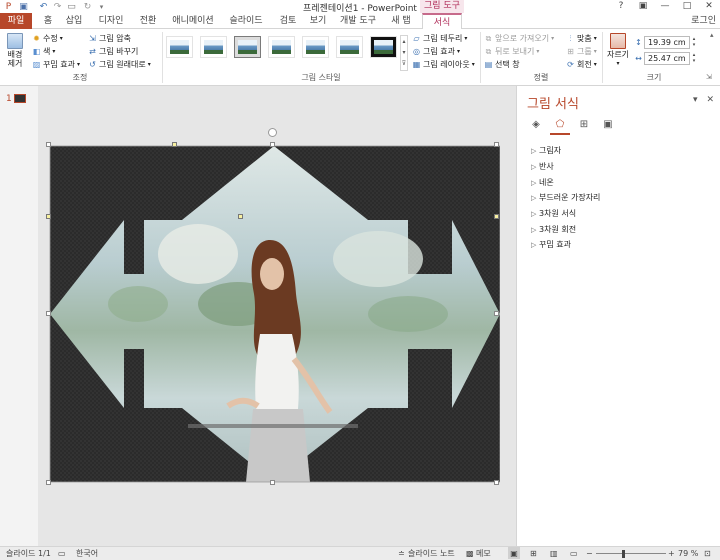 This screenshot has width=720, height=560. I want to click on sign-in-link: 로그인, so click(703, 21).